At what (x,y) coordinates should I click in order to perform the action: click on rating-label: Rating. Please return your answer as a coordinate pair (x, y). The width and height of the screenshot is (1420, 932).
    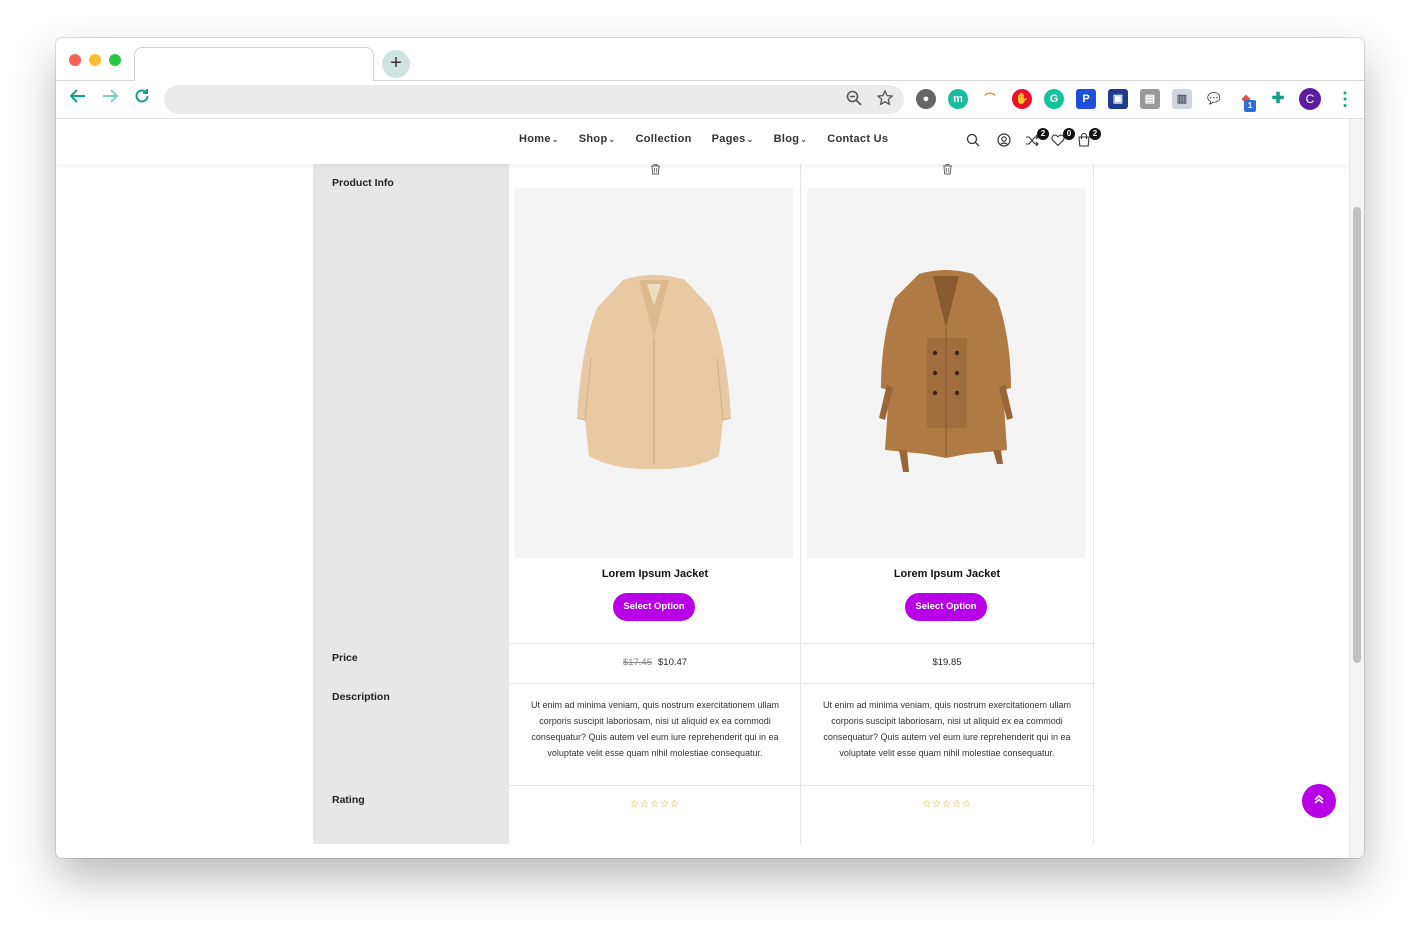
    Looking at the image, I should click on (348, 800).